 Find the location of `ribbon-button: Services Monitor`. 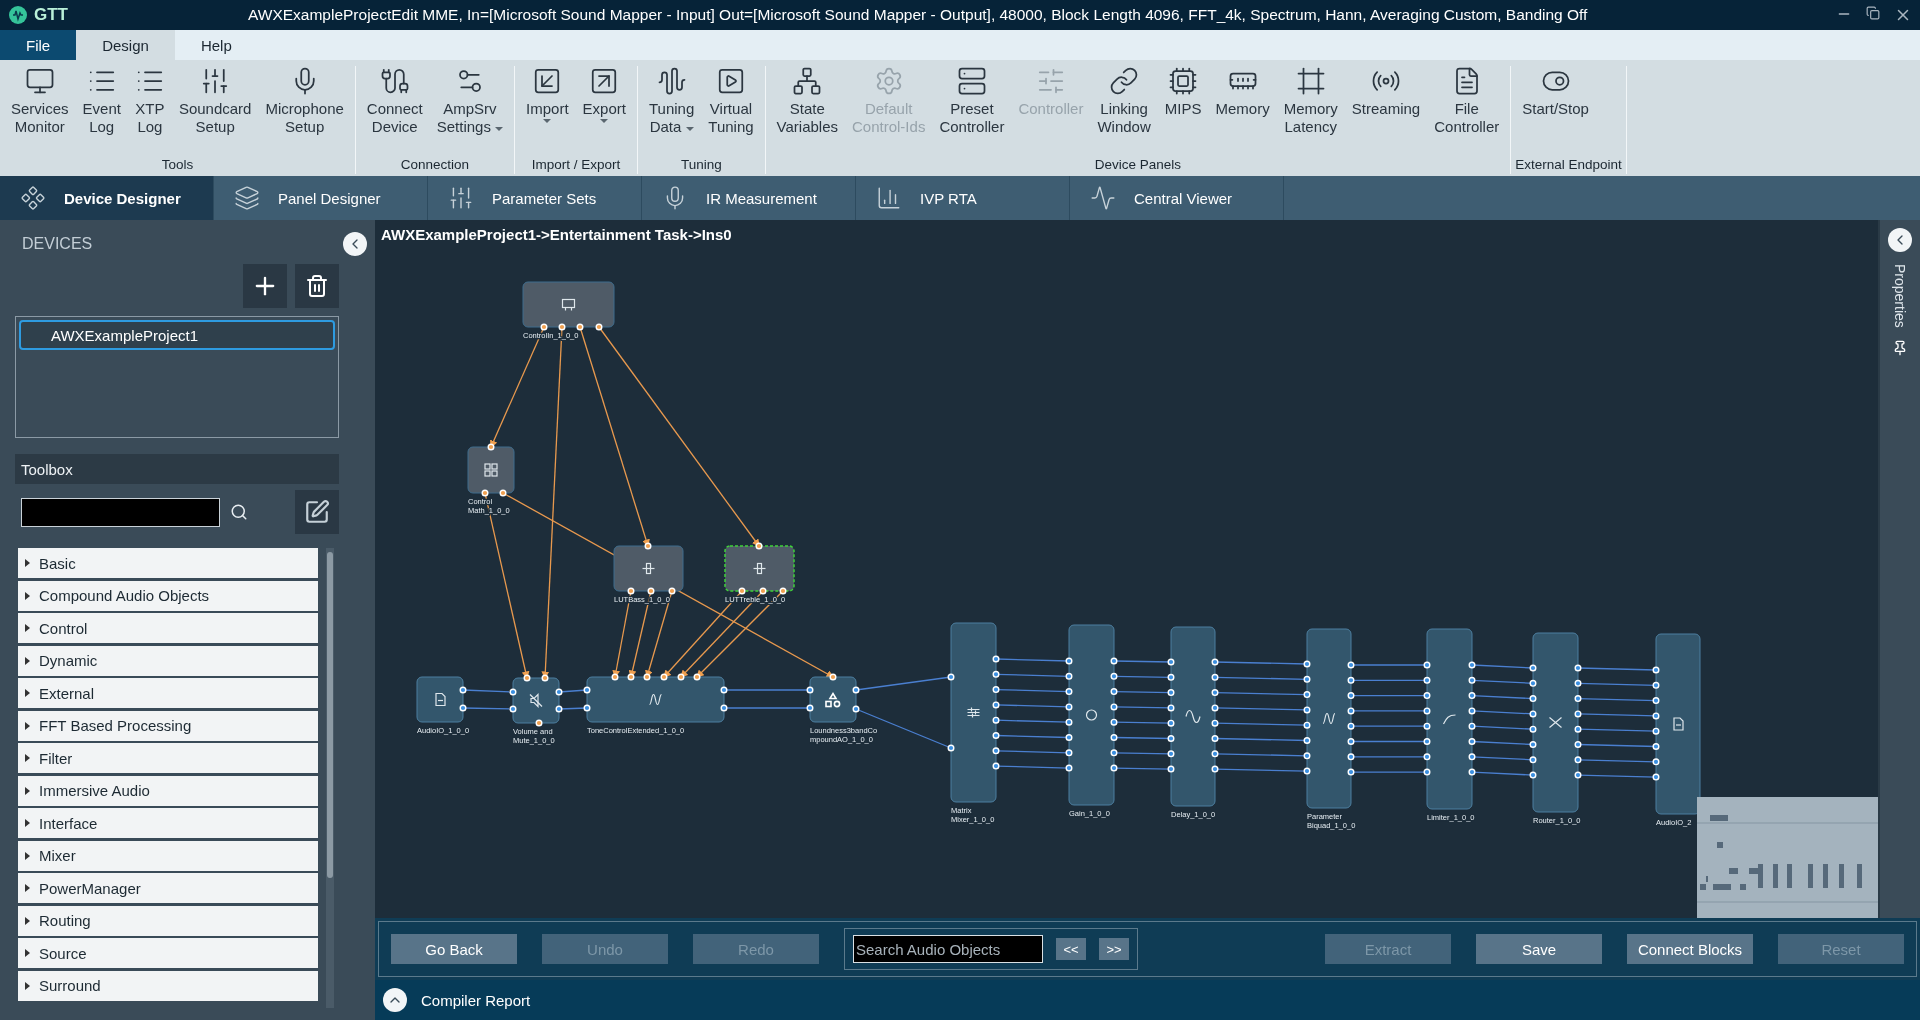

ribbon-button: Services Monitor is located at coordinates (40, 111).